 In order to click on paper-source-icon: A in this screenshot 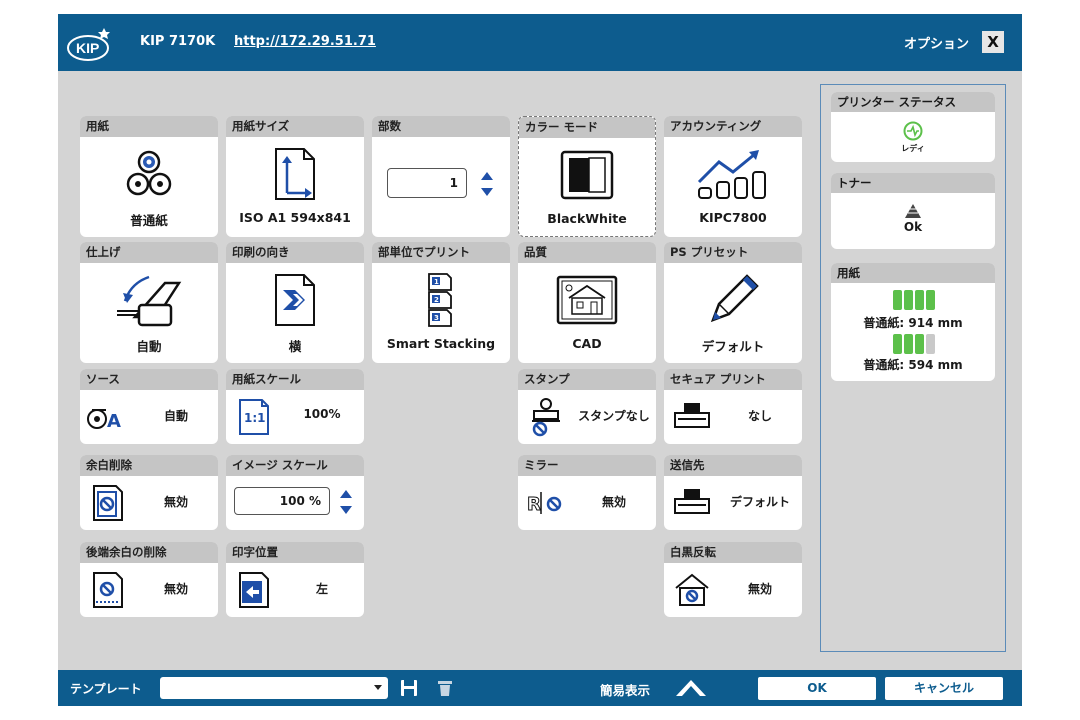, I will do `click(104, 420)`.